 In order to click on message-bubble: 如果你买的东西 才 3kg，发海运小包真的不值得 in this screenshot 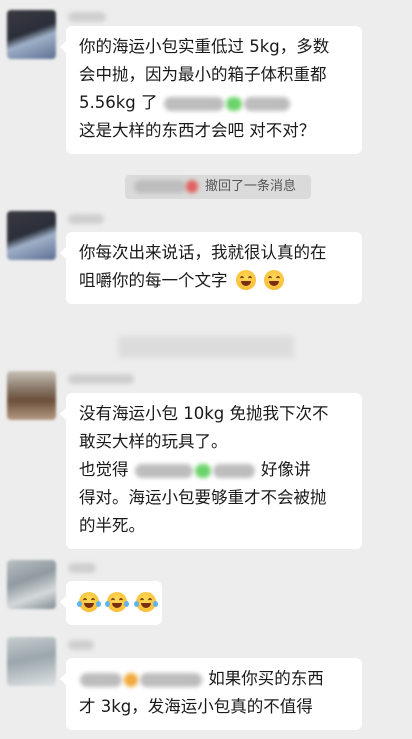, I will do `click(211, 694)`.